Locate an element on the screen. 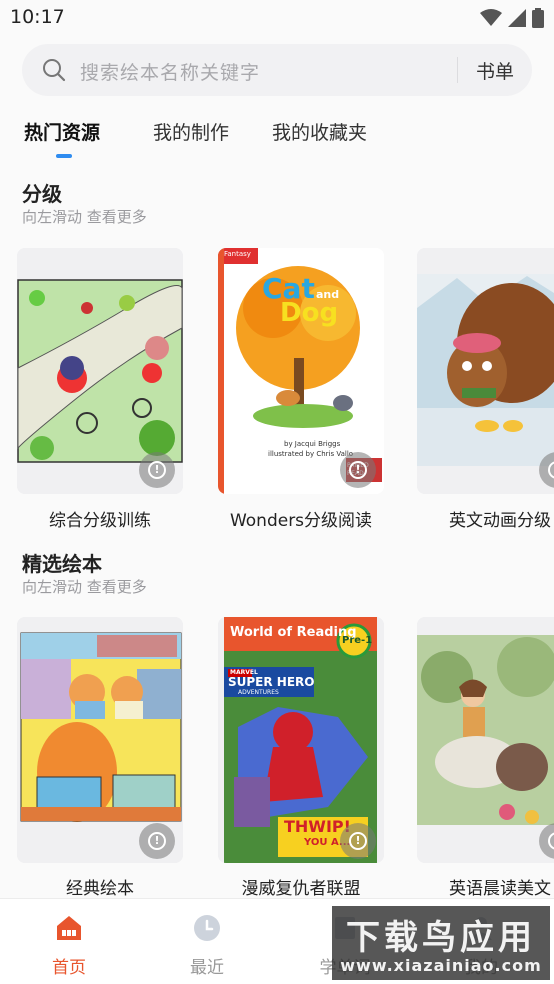  watermark-url: www.xiazainiao.com is located at coordinates (441, 965).